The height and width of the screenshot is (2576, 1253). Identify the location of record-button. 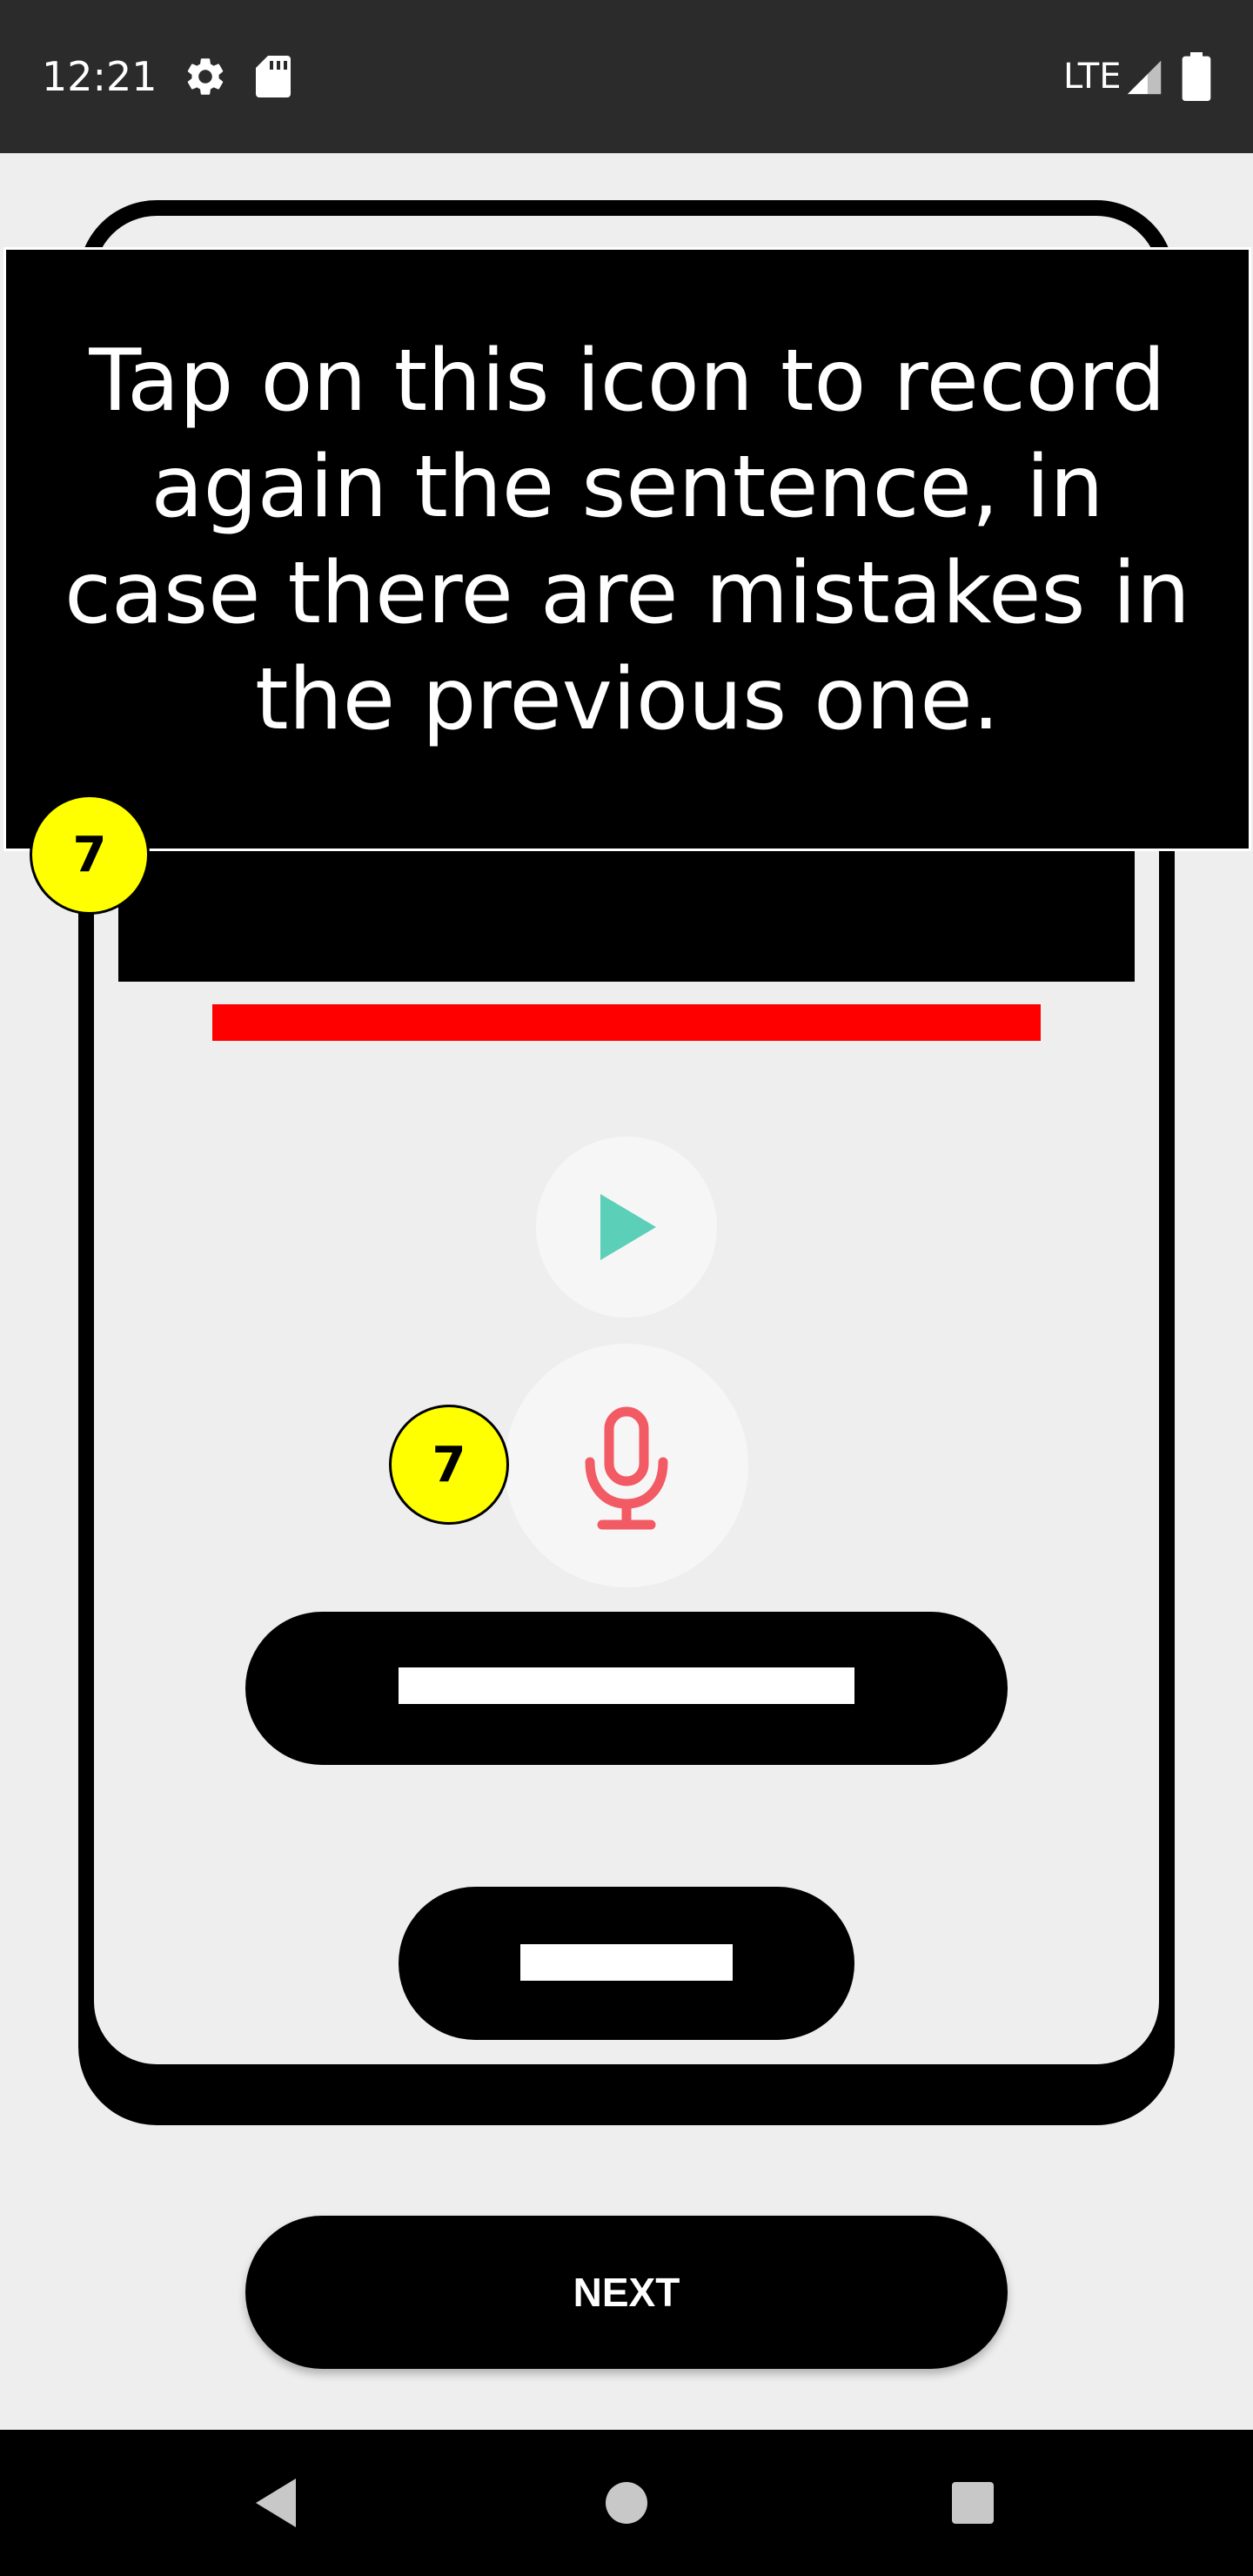
(626, 1466).